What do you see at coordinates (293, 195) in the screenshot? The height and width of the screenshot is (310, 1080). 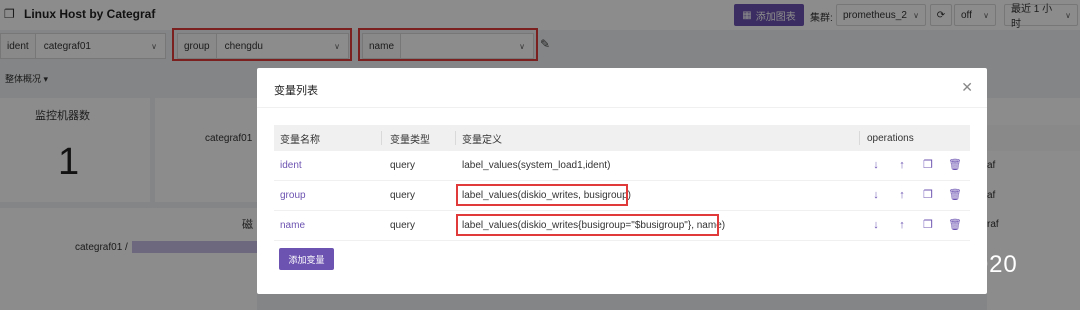 I see `variable-name-link: group` at bounding box center [293, 195].